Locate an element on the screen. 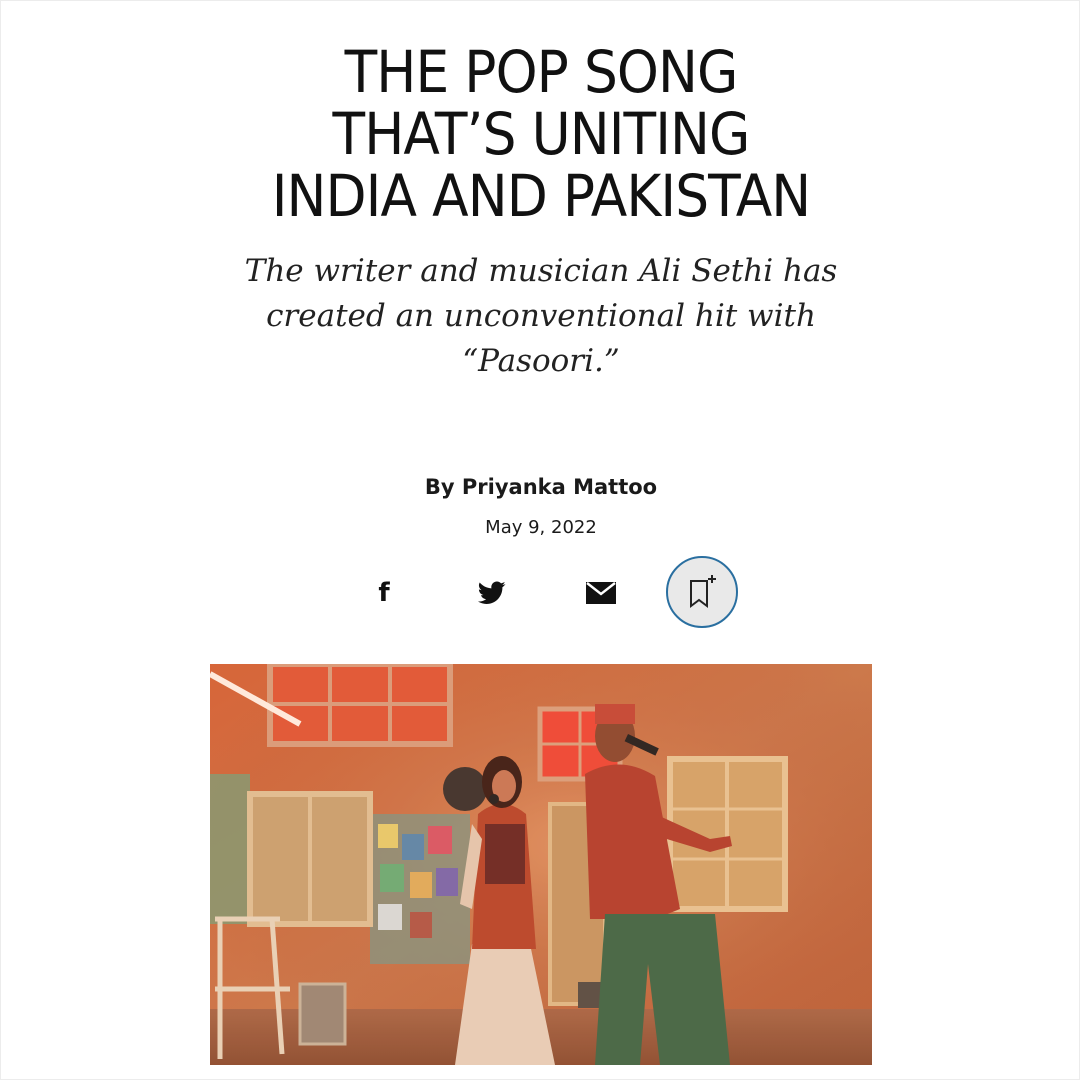 The image size is (1080, 1080). bookmark-add-icon is located at coordinates (703, 591).